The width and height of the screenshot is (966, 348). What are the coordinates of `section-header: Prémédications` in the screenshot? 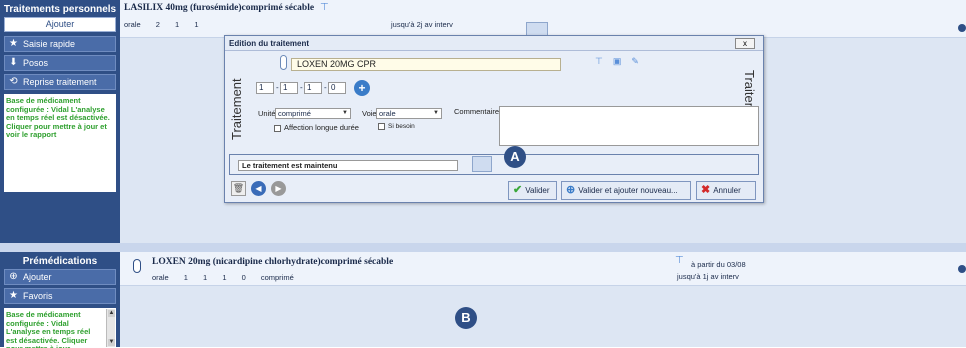 It's located at (60, 261).